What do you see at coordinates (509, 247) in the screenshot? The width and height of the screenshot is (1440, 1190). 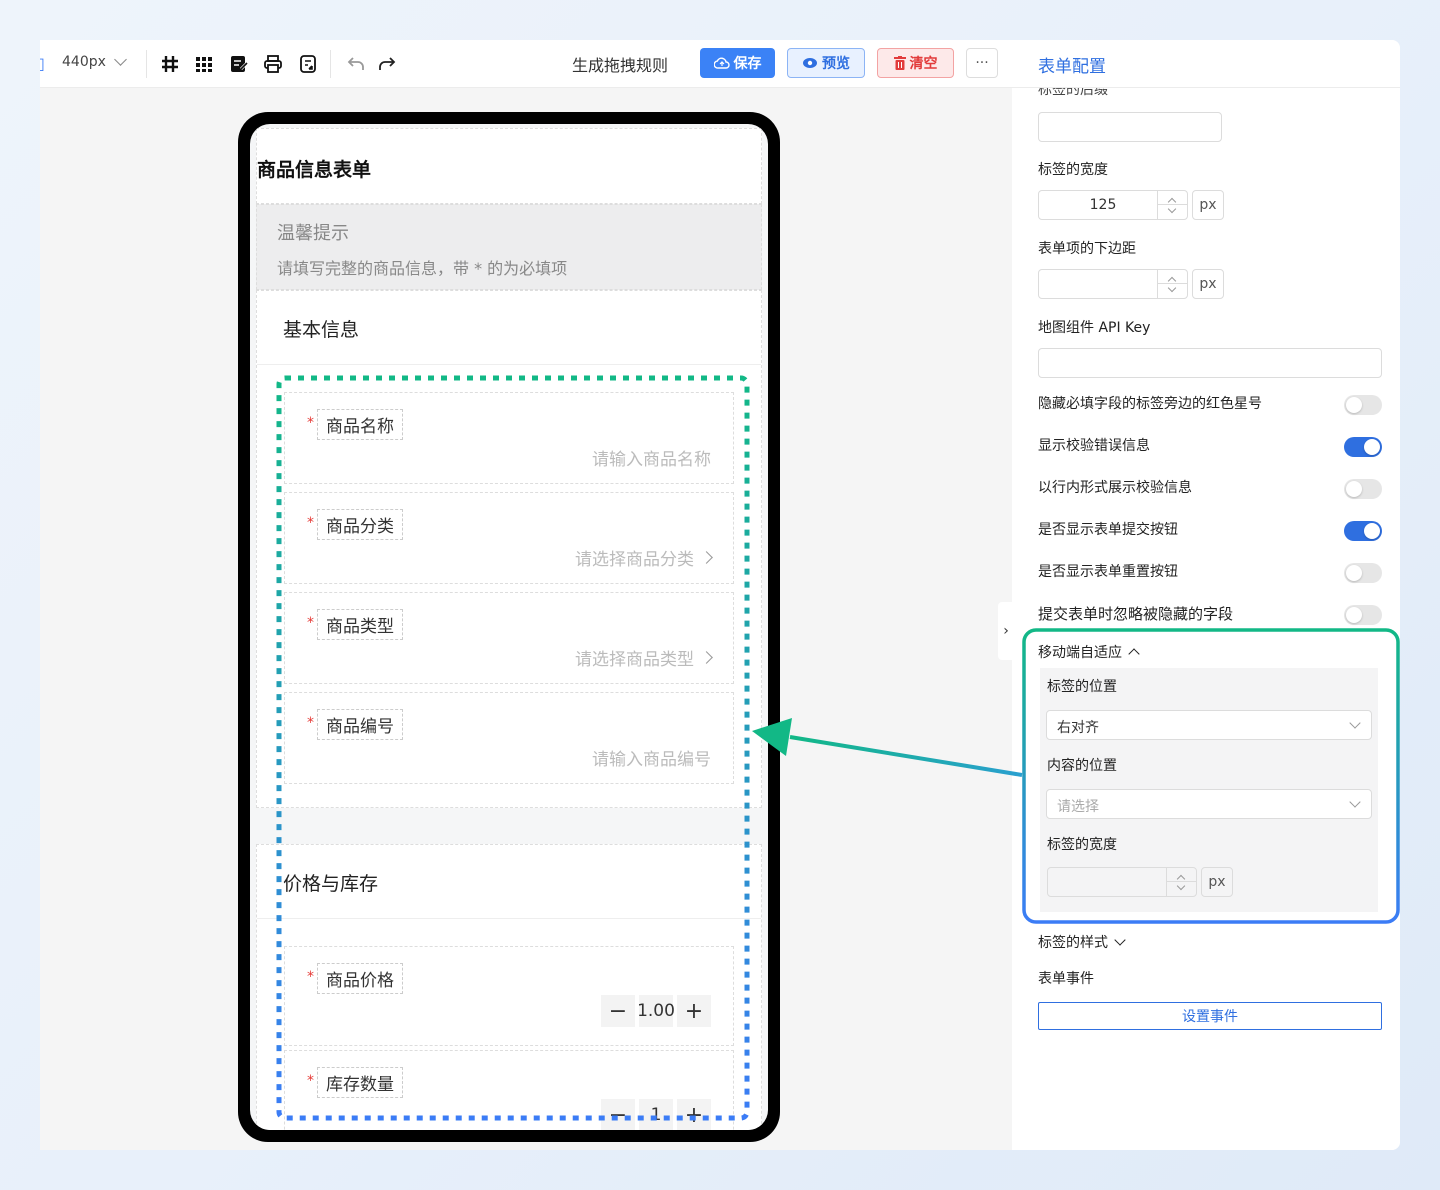 I see `tip-box: 温馨提示 请填写完整的商品信息，带 * 的为必填项` at bounding box center [509, 247].